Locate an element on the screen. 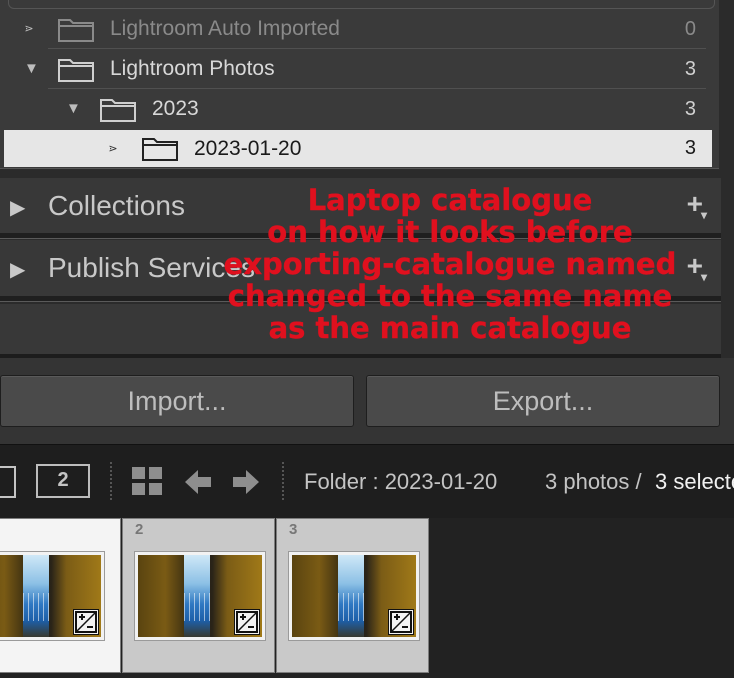  annotation-line: exporting-catalogue named is located at coordinates (450, 264).